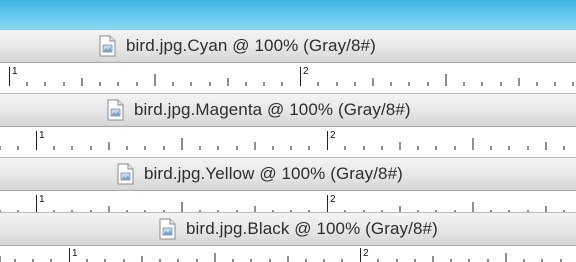 The image size is (576, 262). I want to click on title-wrap: bird.jpg.Cyan @ 100% (Gray/8#), so click(236, 46).